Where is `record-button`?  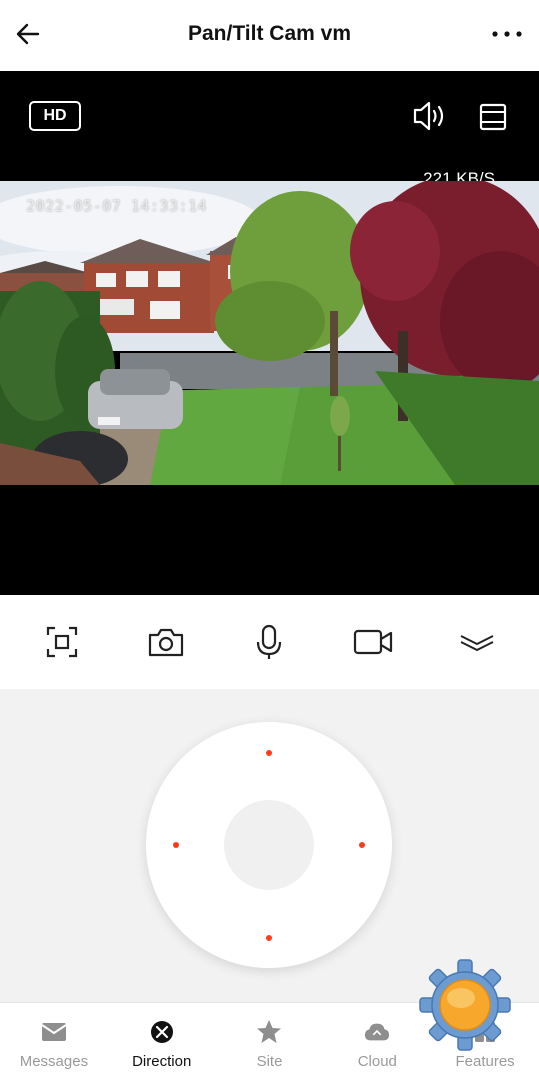 record-button is located at coordinates (373, 642).